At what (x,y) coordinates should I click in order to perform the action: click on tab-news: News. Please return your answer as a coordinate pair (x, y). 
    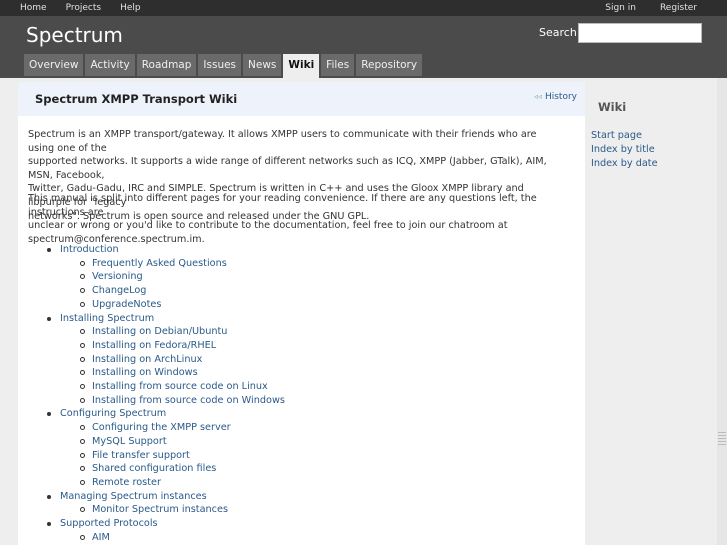
    Looking at the image, I should click on (262, 65).